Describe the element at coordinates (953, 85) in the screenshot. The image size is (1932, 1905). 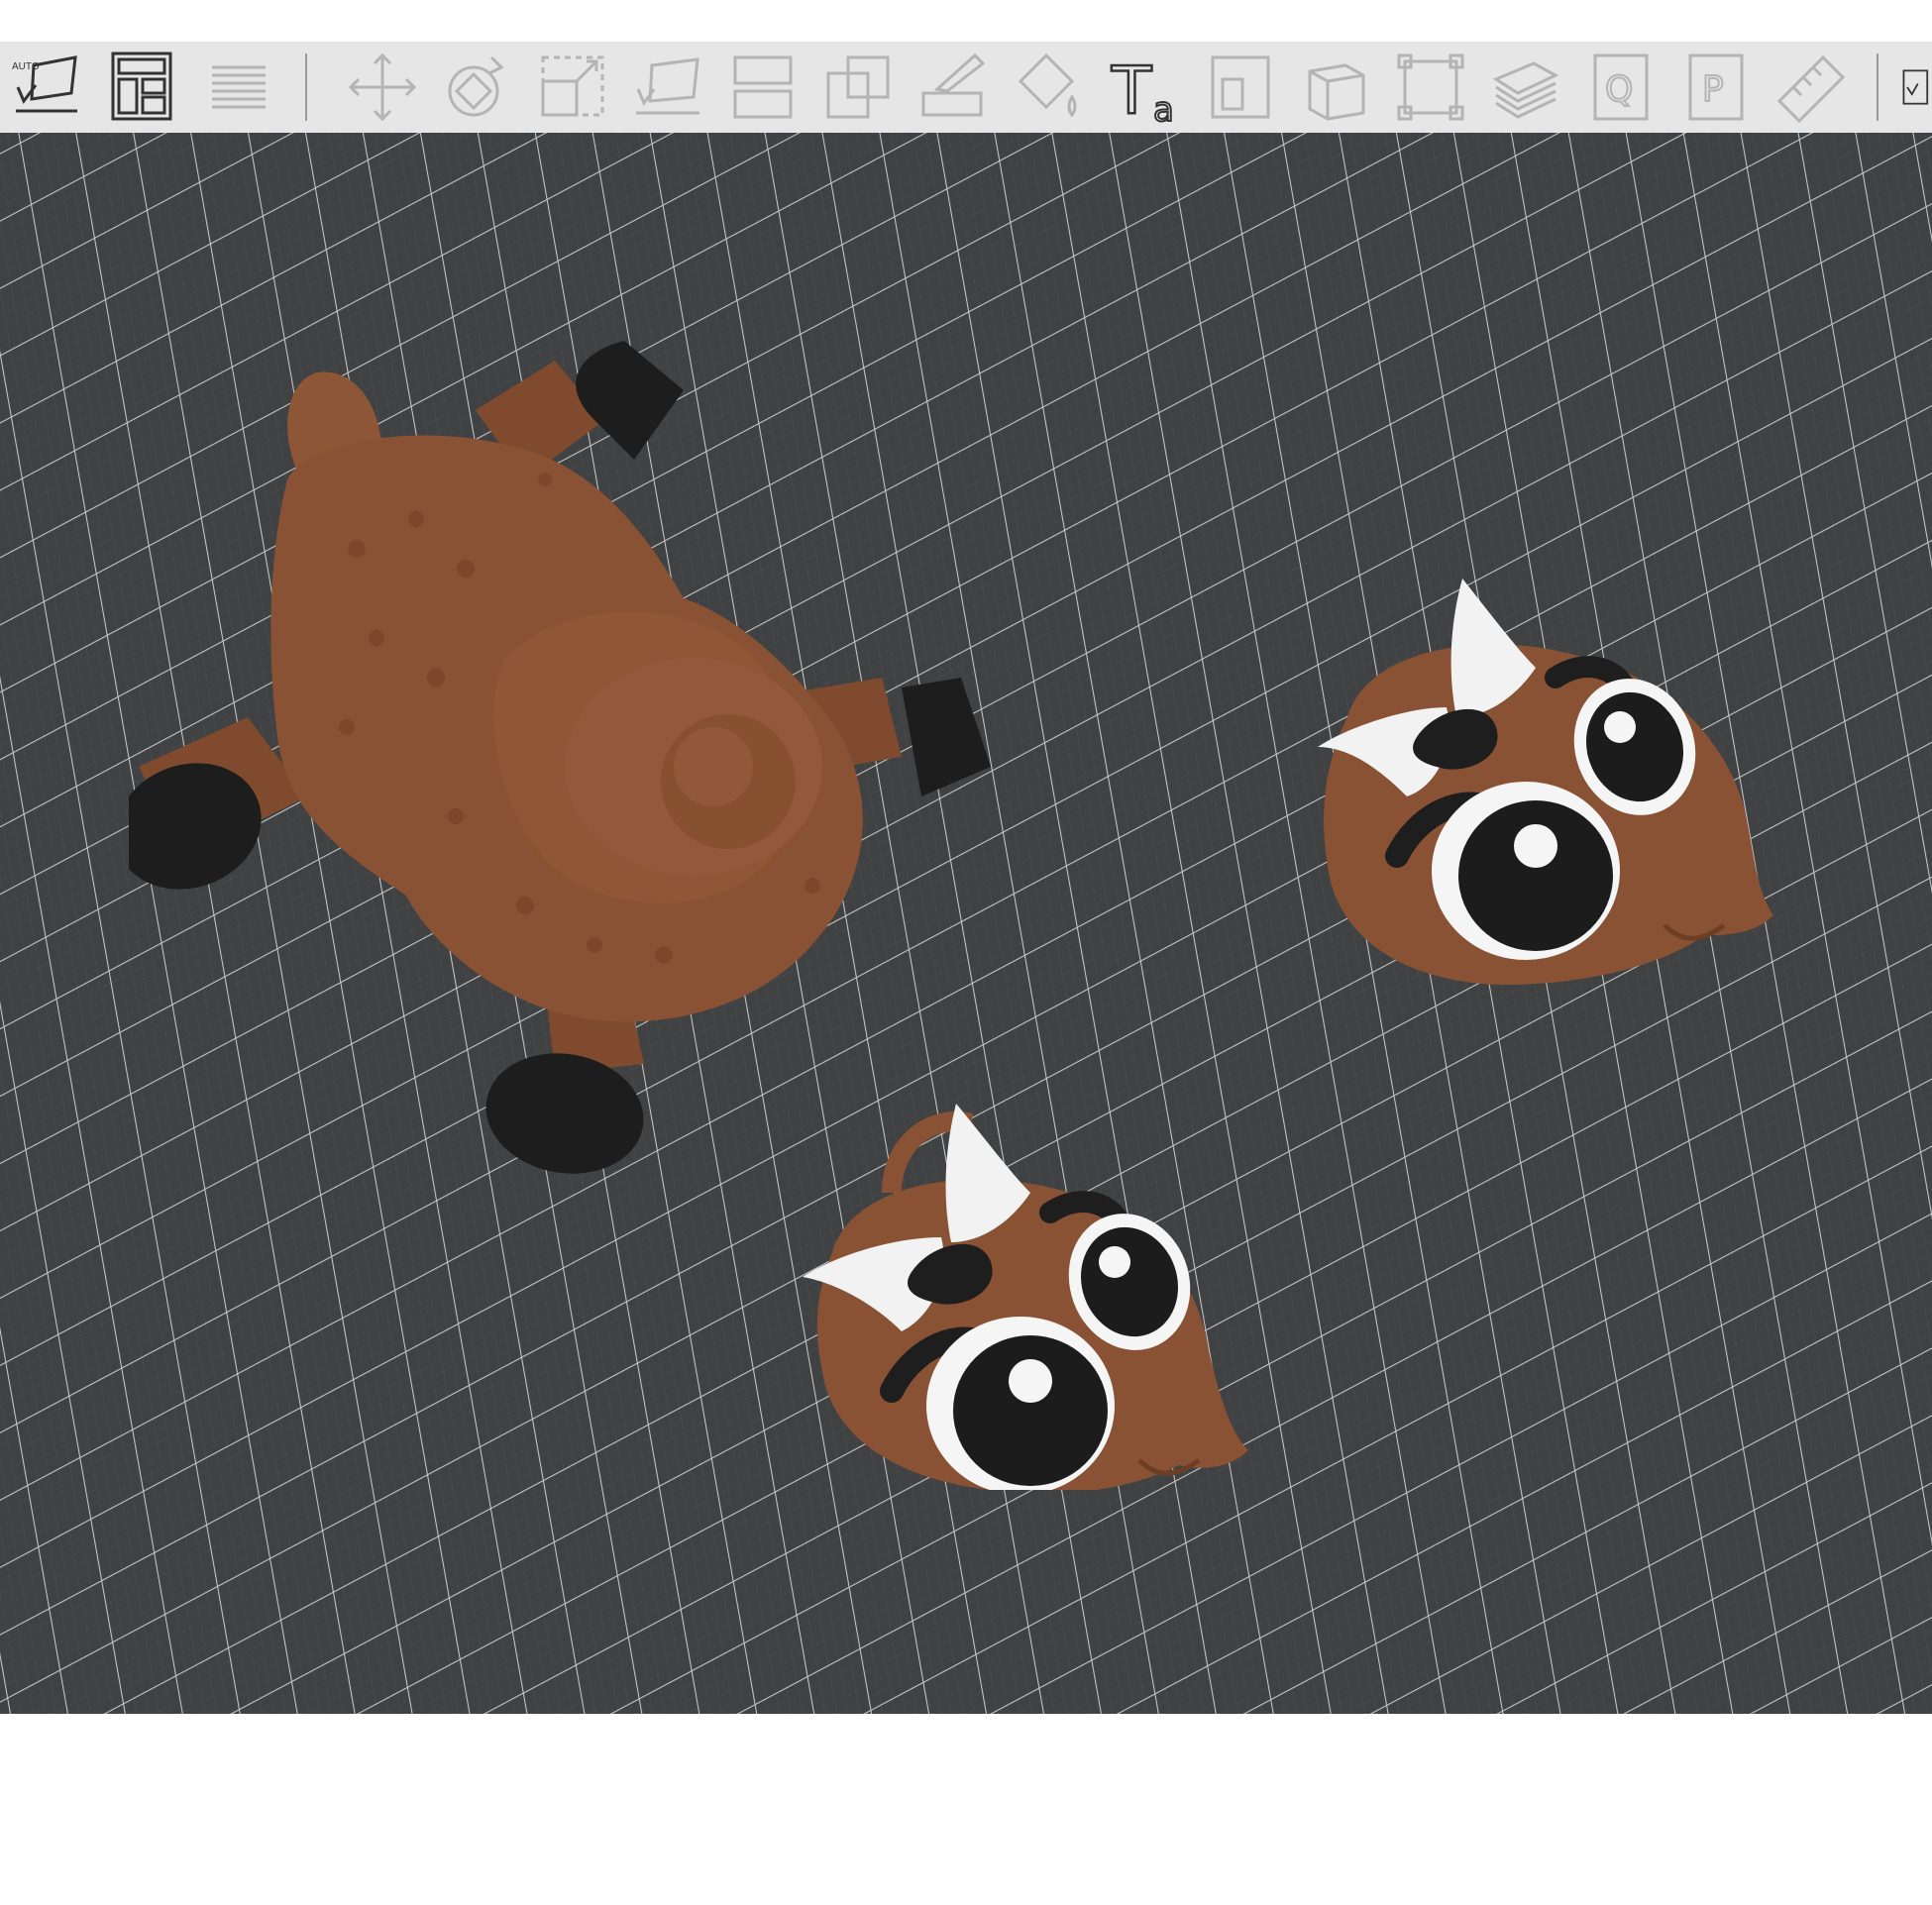
I see `support-paint-icon` at that location.